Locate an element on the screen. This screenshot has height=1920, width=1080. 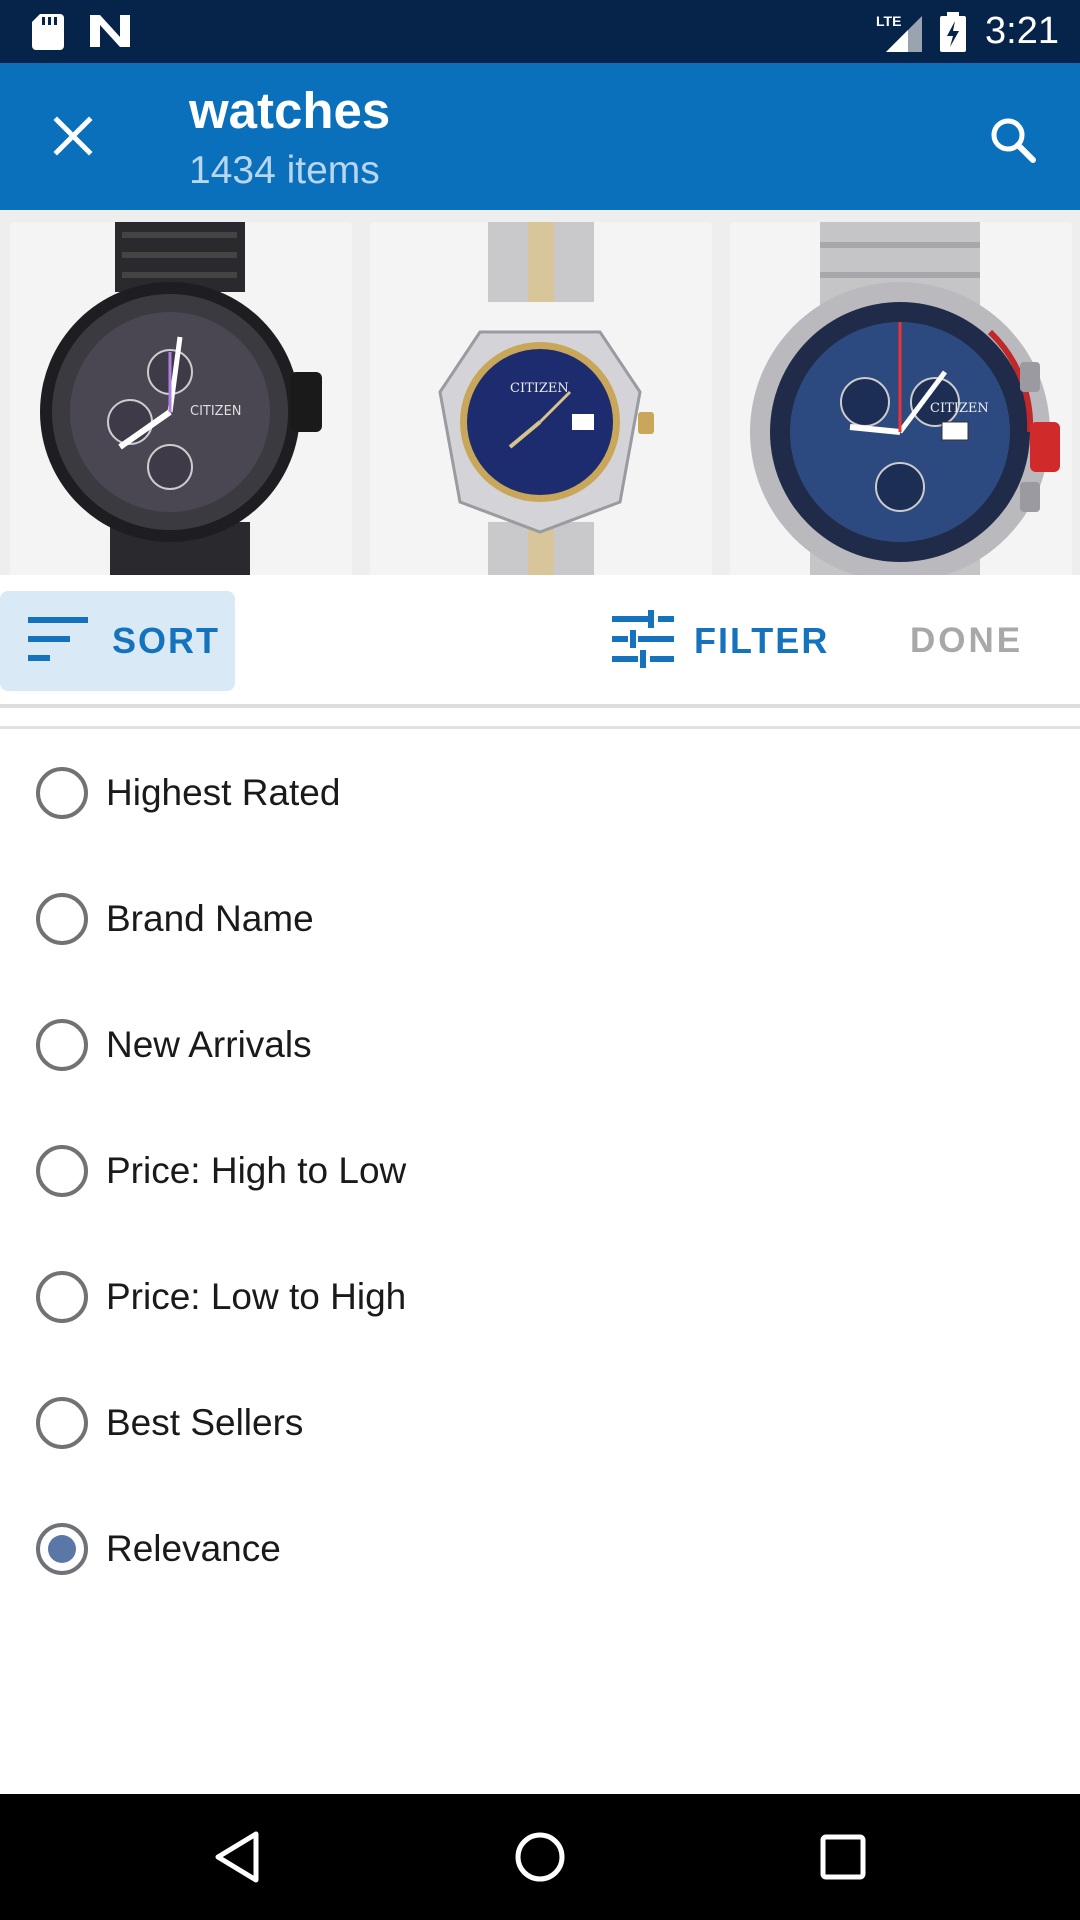
sort-option-price-high-to-low: Price: High to Low is located at coordinates (540, 1171).